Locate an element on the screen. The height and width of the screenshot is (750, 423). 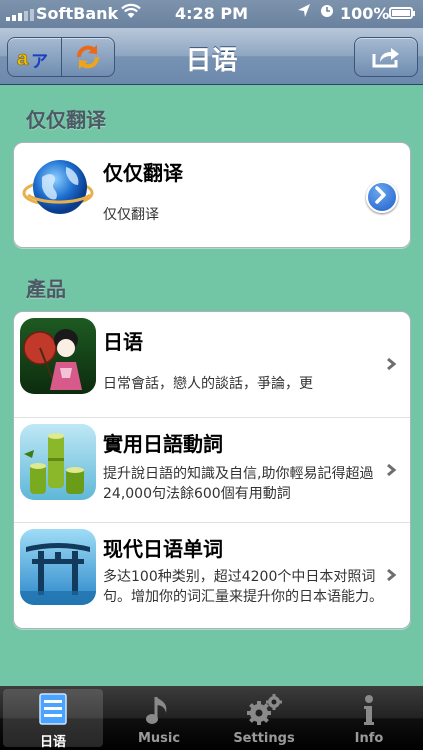
section-header-products: 產品 is located at coordinates (46, 289).